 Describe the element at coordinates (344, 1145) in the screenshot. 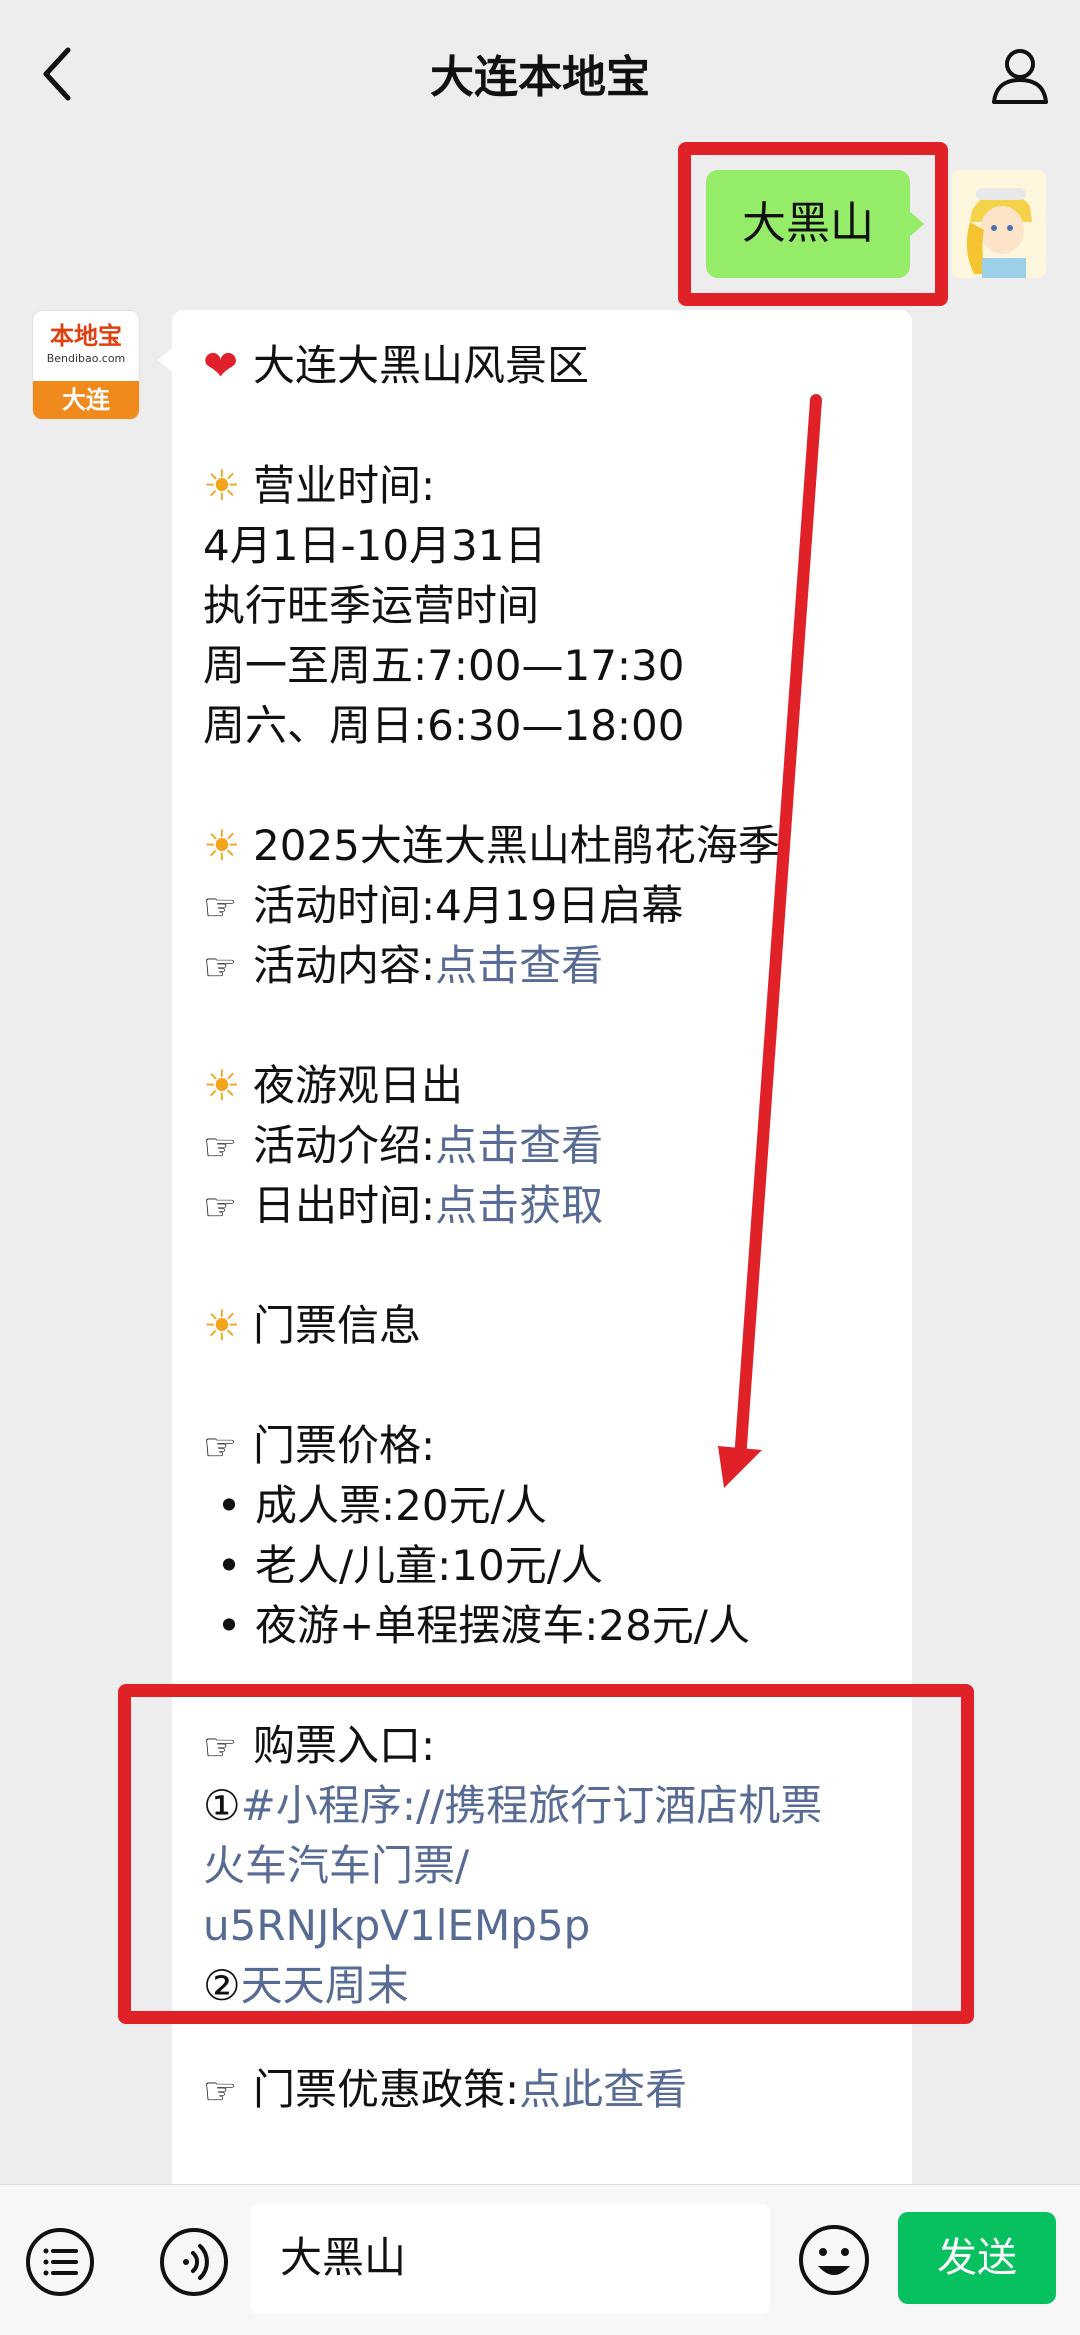

I see `night-intro-label: 活动介绍:` at that location.